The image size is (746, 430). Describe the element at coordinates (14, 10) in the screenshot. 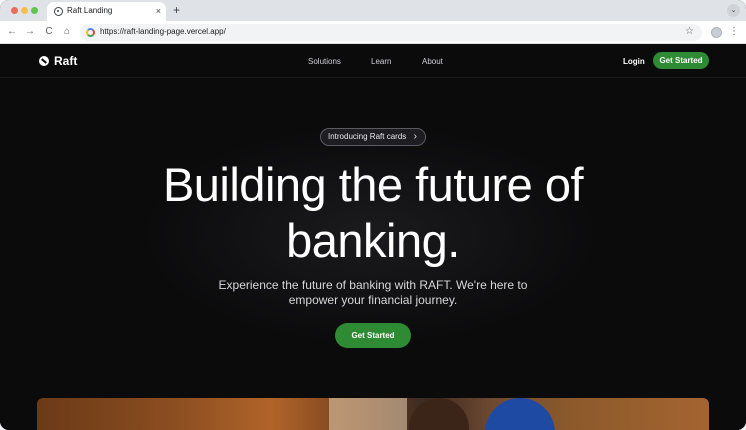

I see `close-window-button` at that location.